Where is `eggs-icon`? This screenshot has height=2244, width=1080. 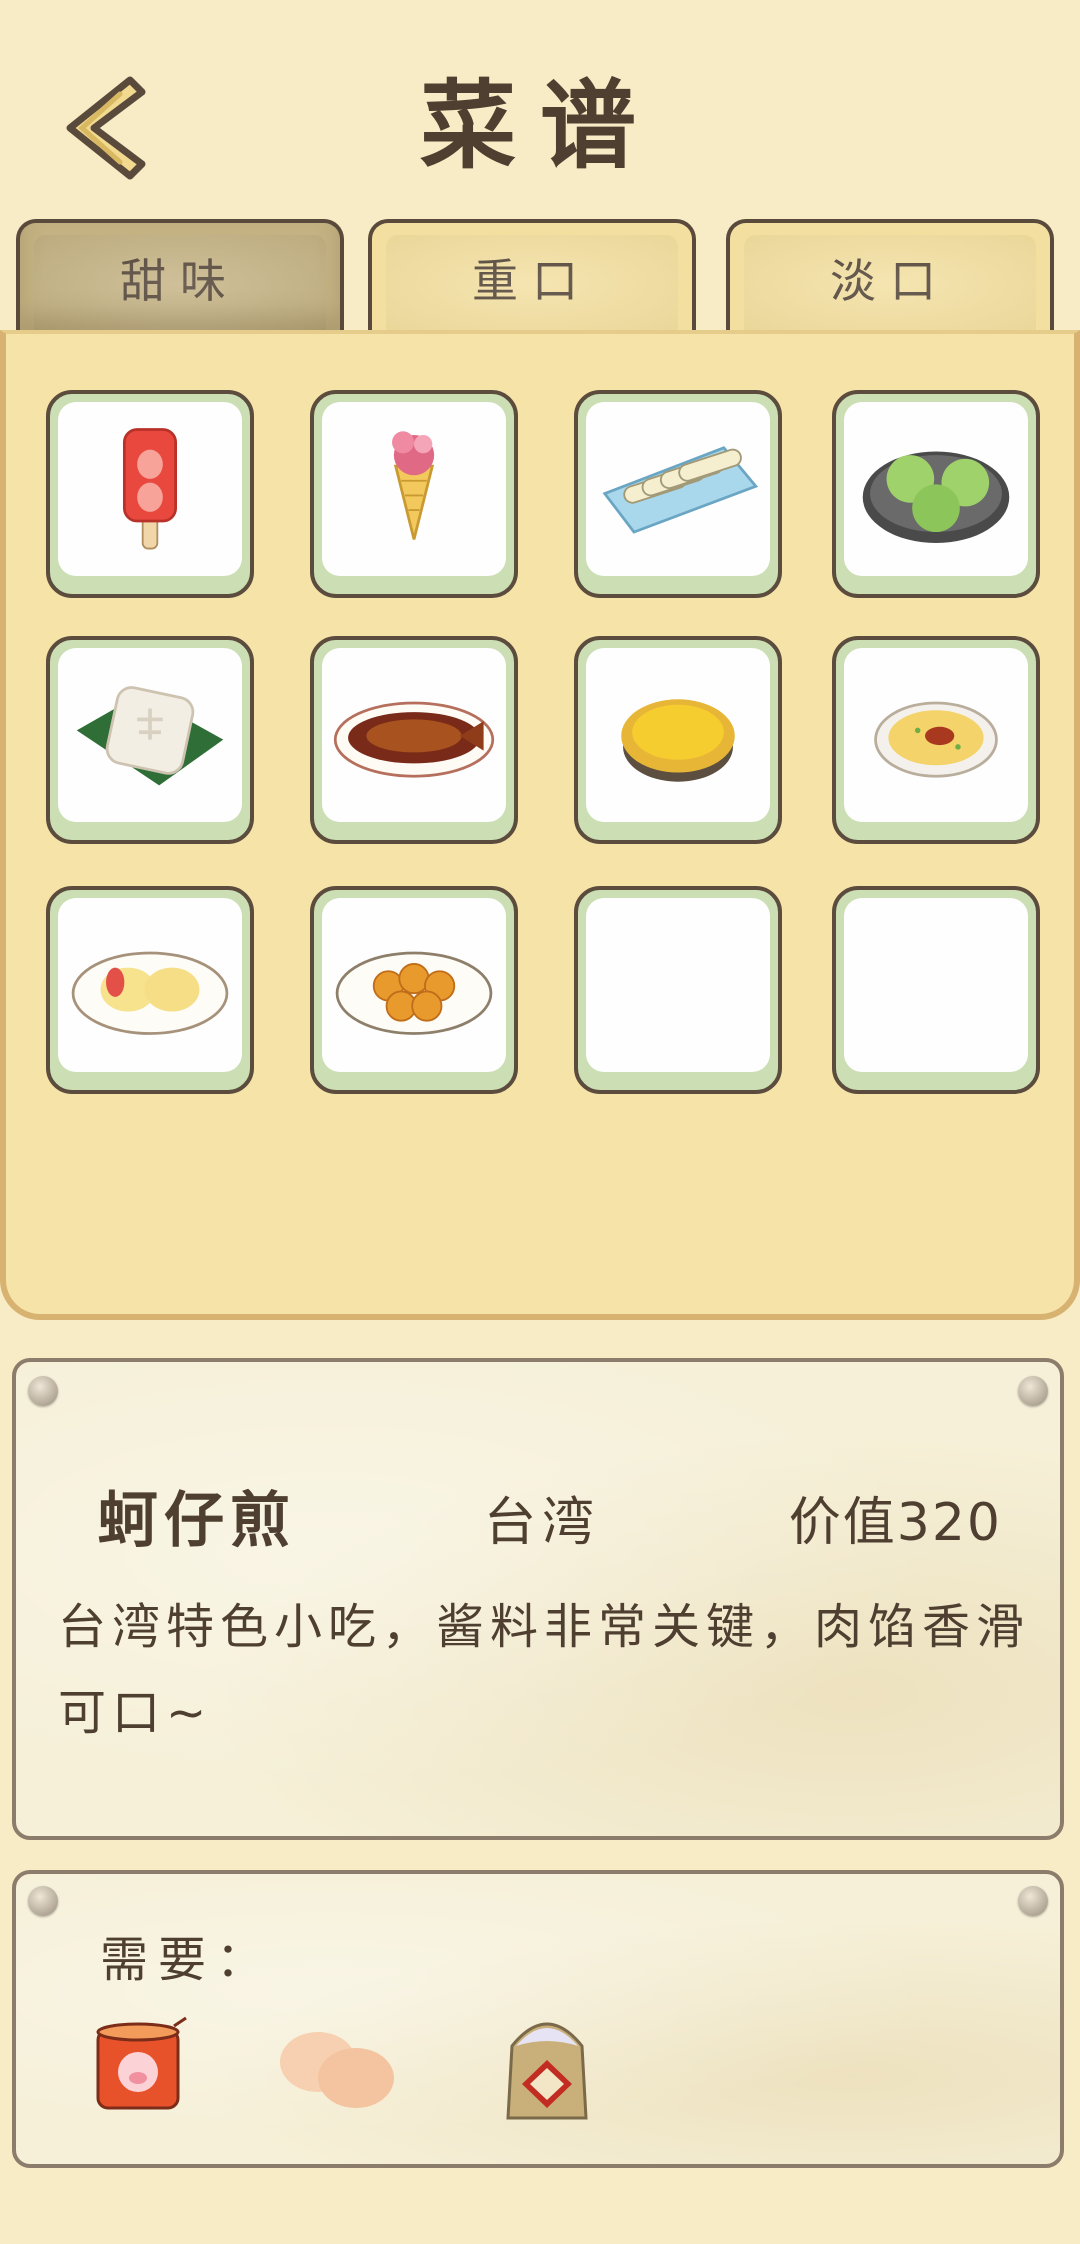 eggs-icon is located at coordinates (337, 2070).